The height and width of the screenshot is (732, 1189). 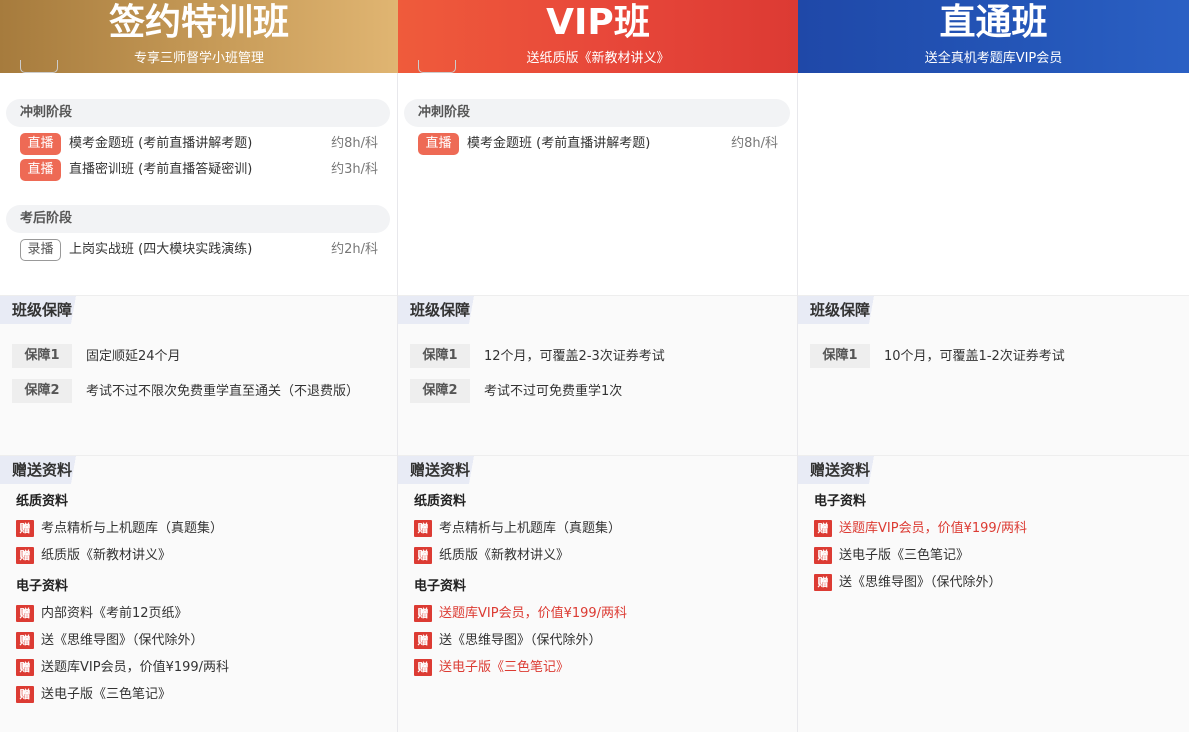 I want to click on column-title: 签约特训班, so click(x=198, y=22).